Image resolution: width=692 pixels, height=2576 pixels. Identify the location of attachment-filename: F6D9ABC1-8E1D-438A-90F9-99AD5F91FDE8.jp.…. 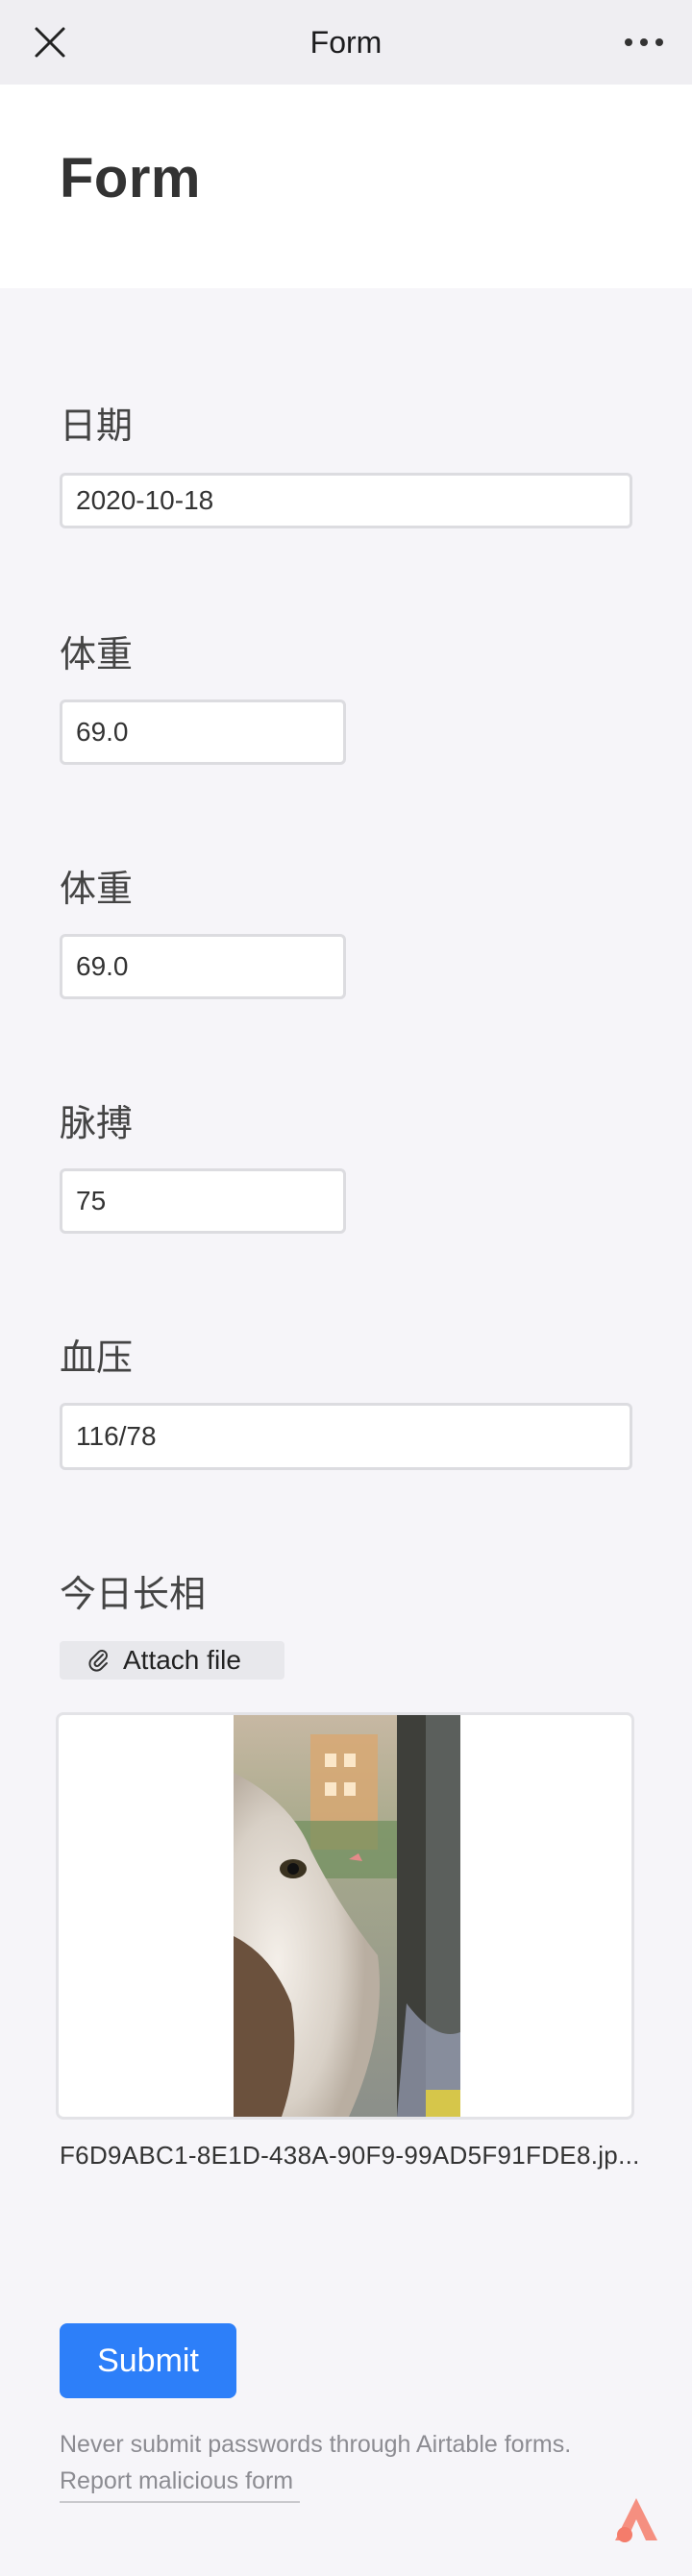
(350, 2155).